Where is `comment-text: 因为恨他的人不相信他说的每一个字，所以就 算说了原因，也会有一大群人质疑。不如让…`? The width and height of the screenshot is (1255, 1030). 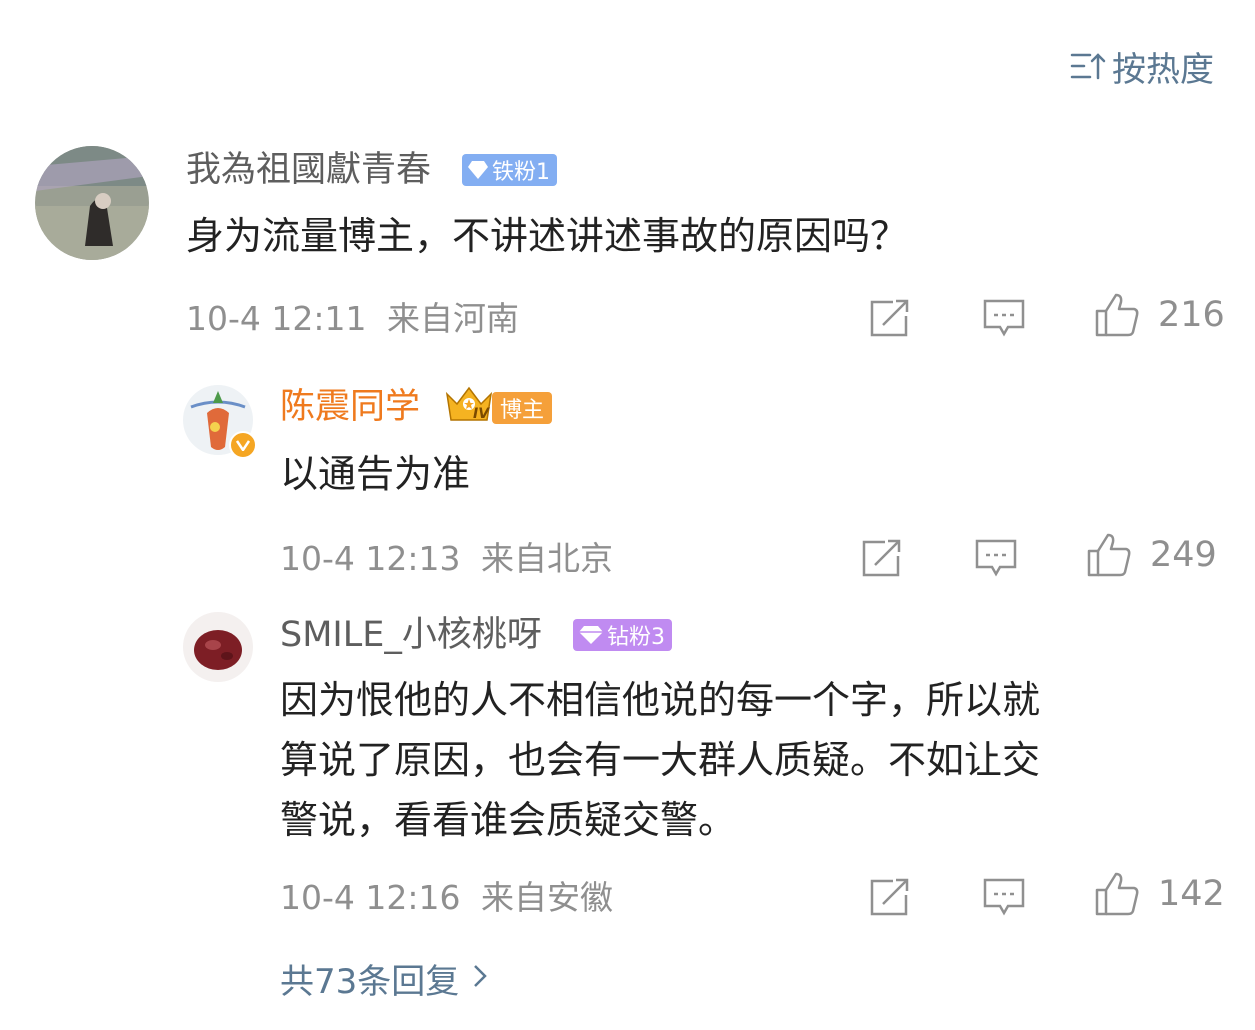
comment-text: 因为恨他的人不相信他说的每一个字，所以就 算说了原因，也会有一大群人质疑。不如让… is located at coordinates (660, 760).